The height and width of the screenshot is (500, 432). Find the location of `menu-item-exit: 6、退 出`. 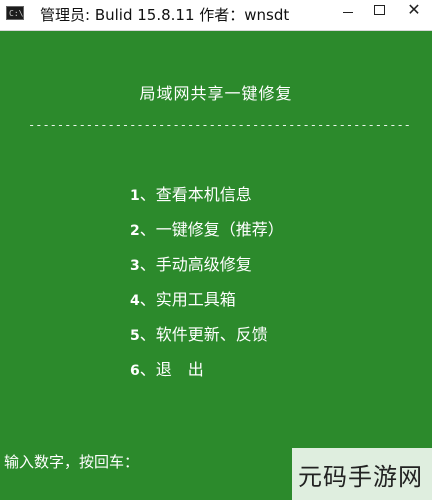

menu-item-exit: 6、退 出 is located at coordinates (207, 373).